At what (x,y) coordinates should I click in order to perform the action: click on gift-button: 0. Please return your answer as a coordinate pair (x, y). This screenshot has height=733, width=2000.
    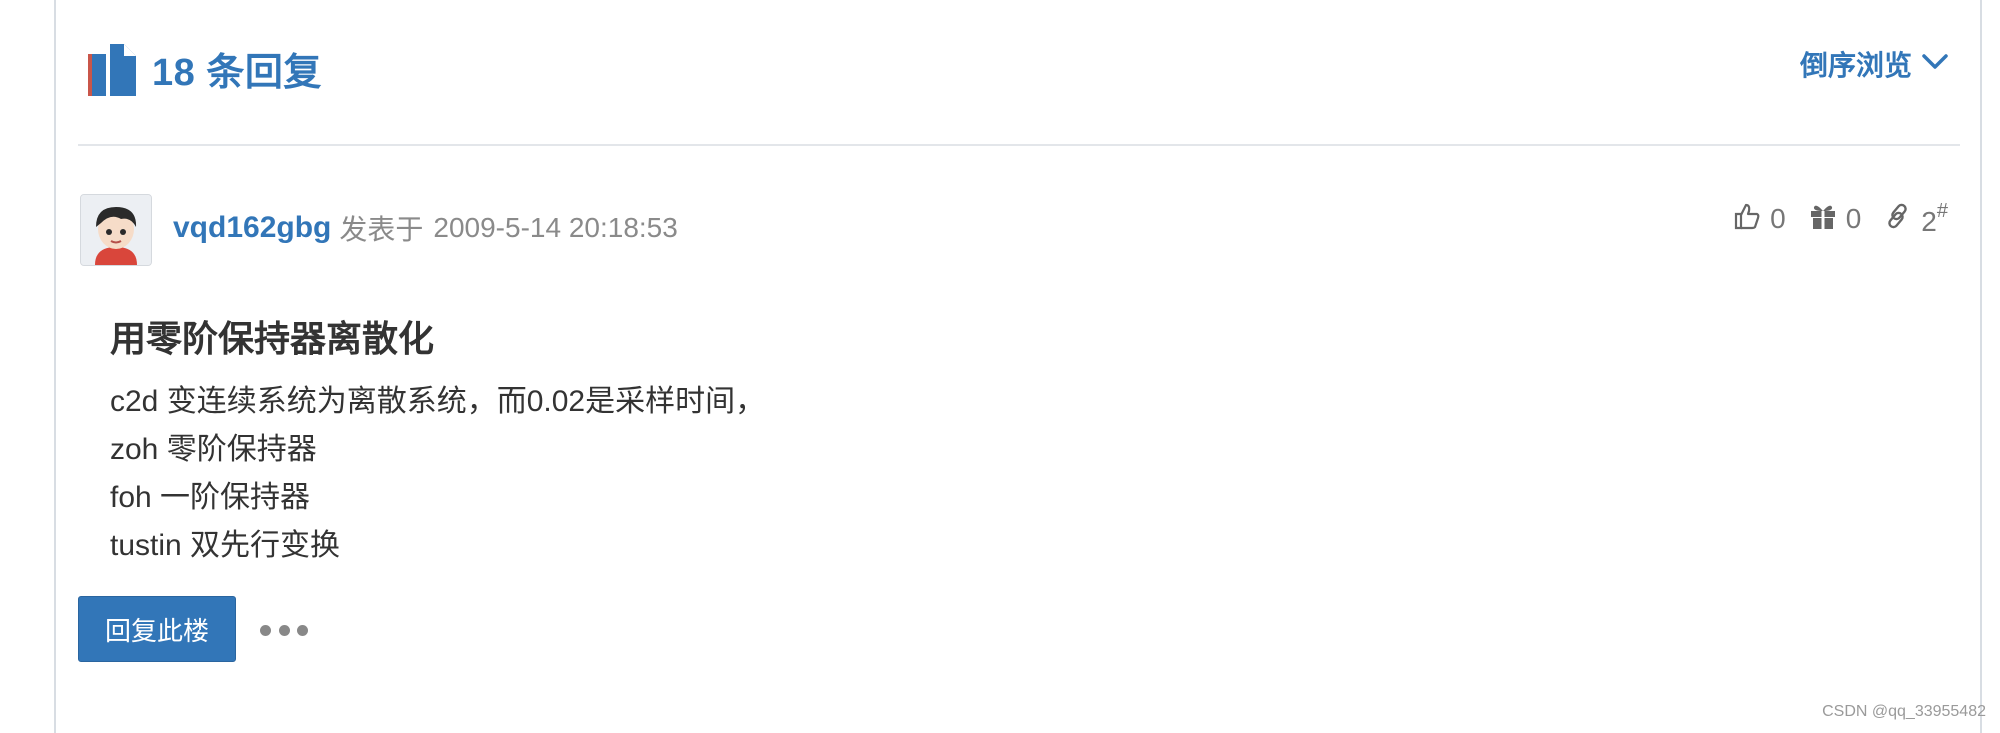
    Looking at the image, I should click on (1835, 219).